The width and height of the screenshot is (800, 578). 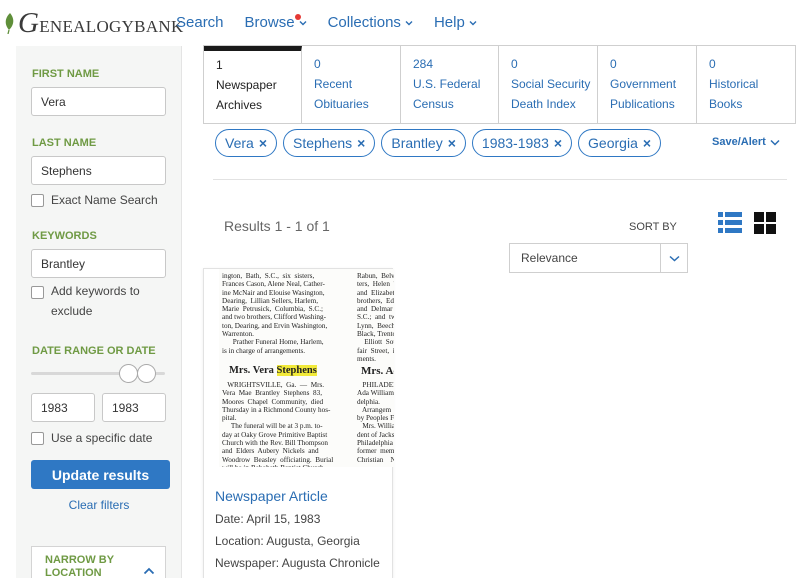 What do you see at coordinates (653, 227) in the screenshot?
I see `sort-by-label: SORT BY` at bounding box center [653, 227].